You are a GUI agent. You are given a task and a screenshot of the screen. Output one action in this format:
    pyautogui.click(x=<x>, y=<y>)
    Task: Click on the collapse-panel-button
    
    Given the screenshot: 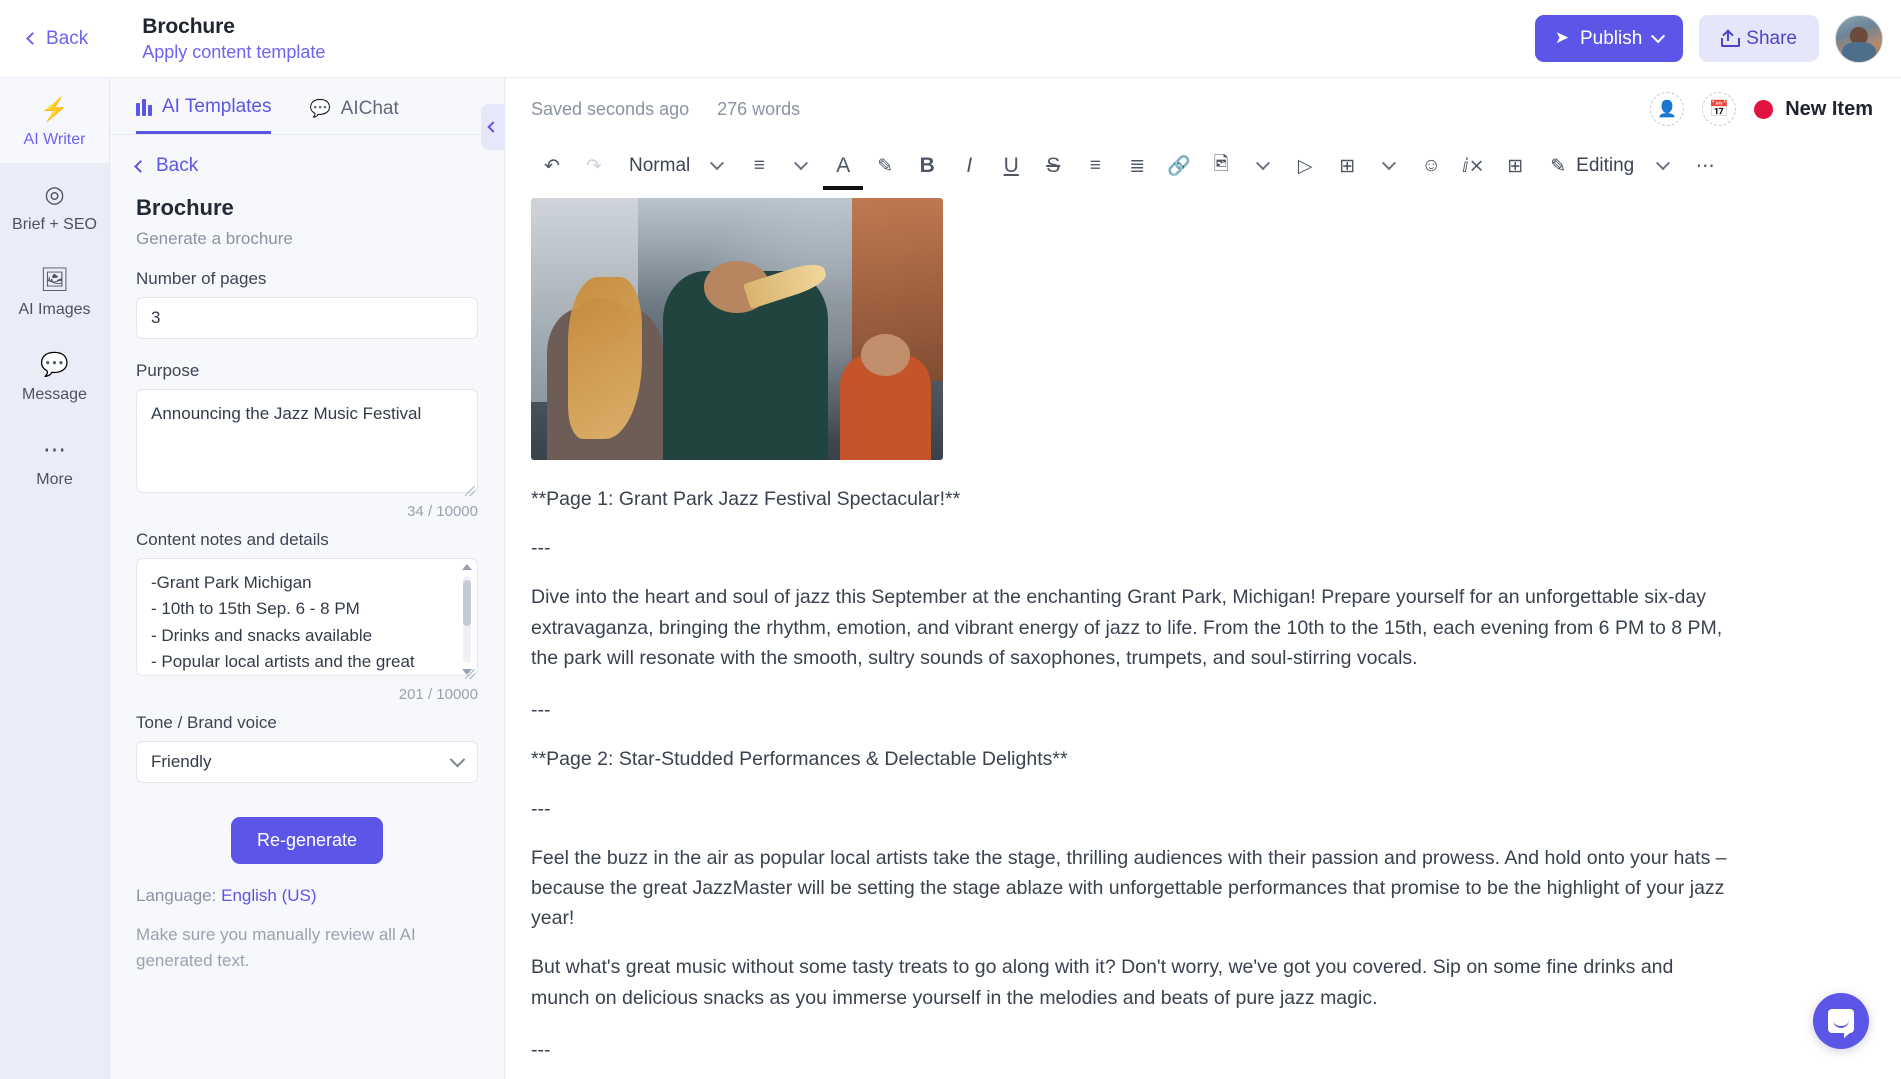 What is the action you would take?
    pyautogui.click(x=493, y=127)
    